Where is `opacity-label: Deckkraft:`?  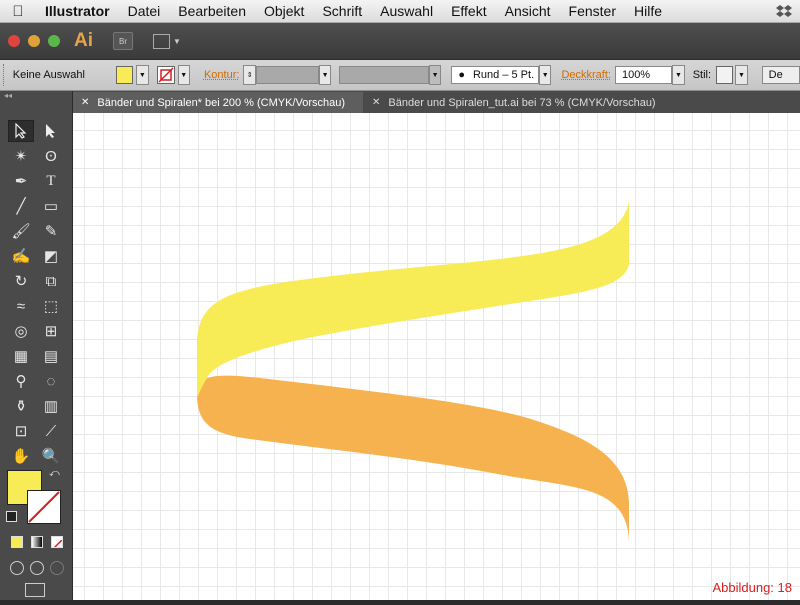
opacity-label: Deckkraft: is located at coordinates (586, 75).